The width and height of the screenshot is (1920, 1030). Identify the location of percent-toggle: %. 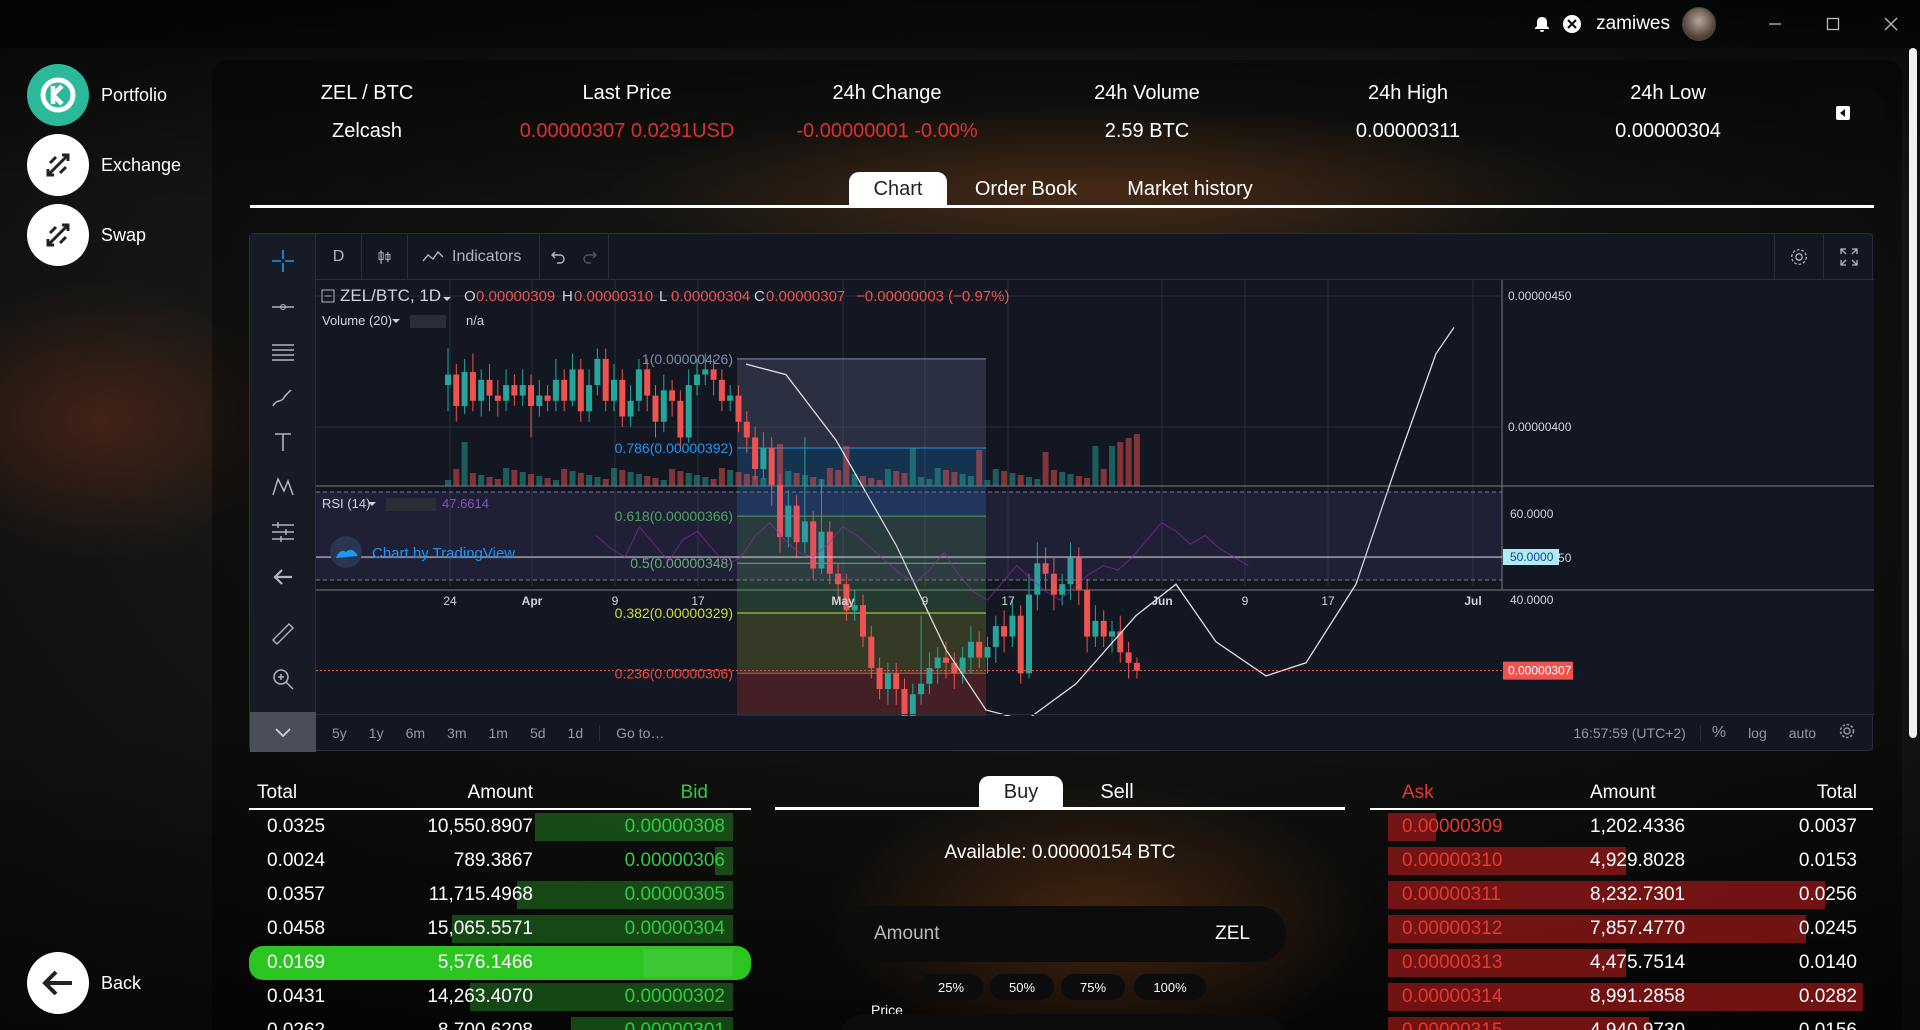
(1719, 733).